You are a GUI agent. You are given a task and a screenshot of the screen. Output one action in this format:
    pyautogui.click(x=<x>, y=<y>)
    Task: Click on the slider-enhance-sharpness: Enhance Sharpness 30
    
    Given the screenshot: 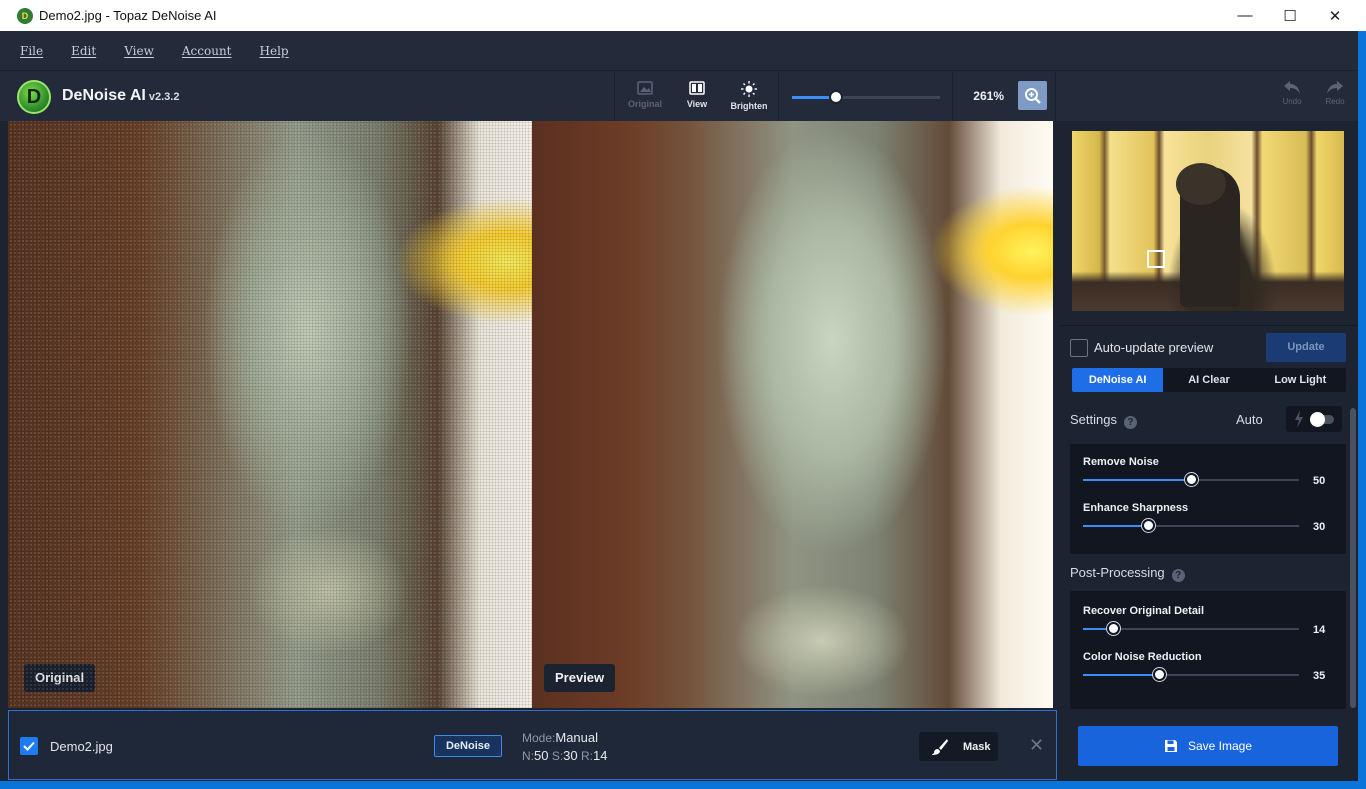 What is the action you would take?
    pyautogui.click(x=1208, y=522)
    